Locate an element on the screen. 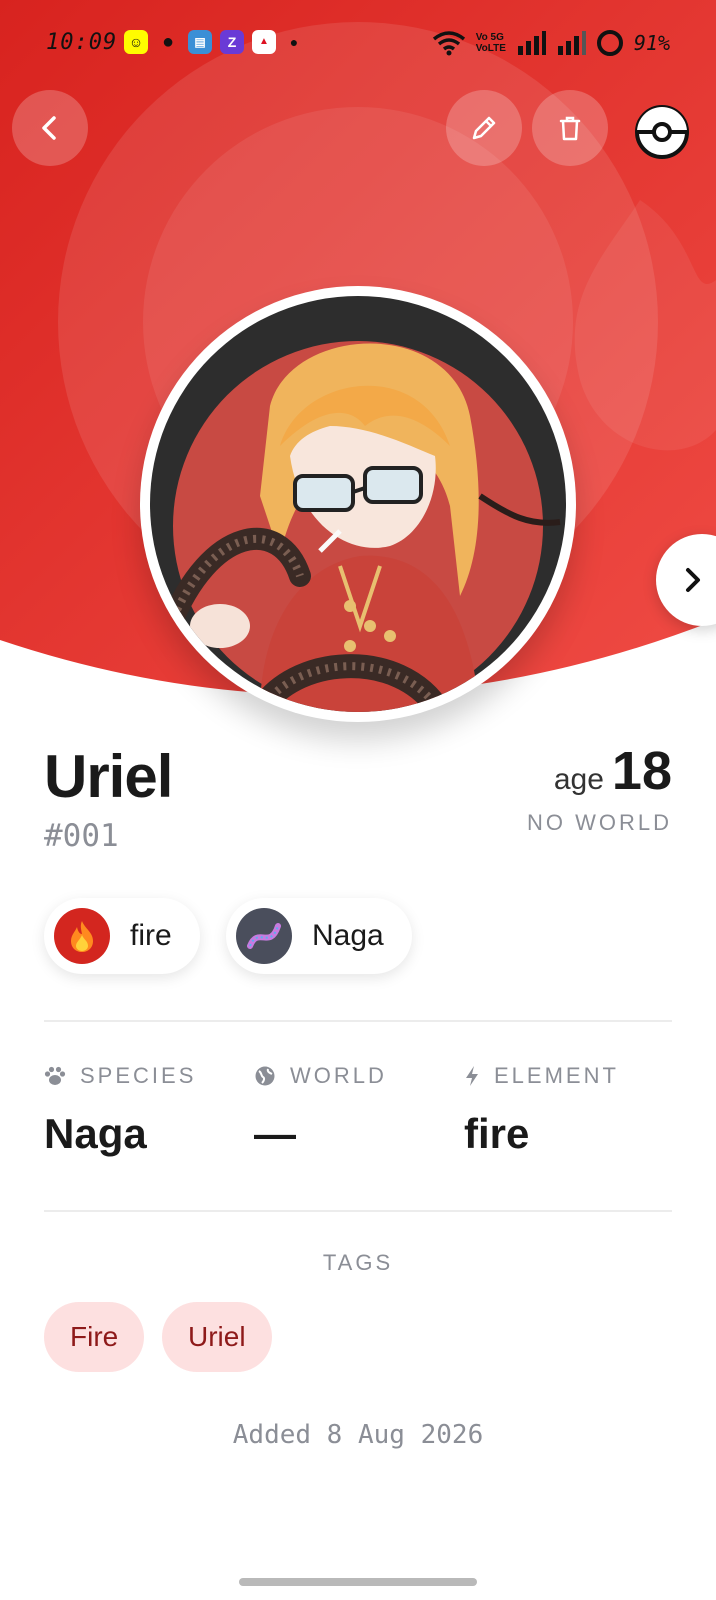 The width and height of the screenshot is (716, 1600). status-bar: 10:09 ☺ ● ▤ Z ▲ ● Vo 5G VoLTE 91% is located at coordinates (358, 43).